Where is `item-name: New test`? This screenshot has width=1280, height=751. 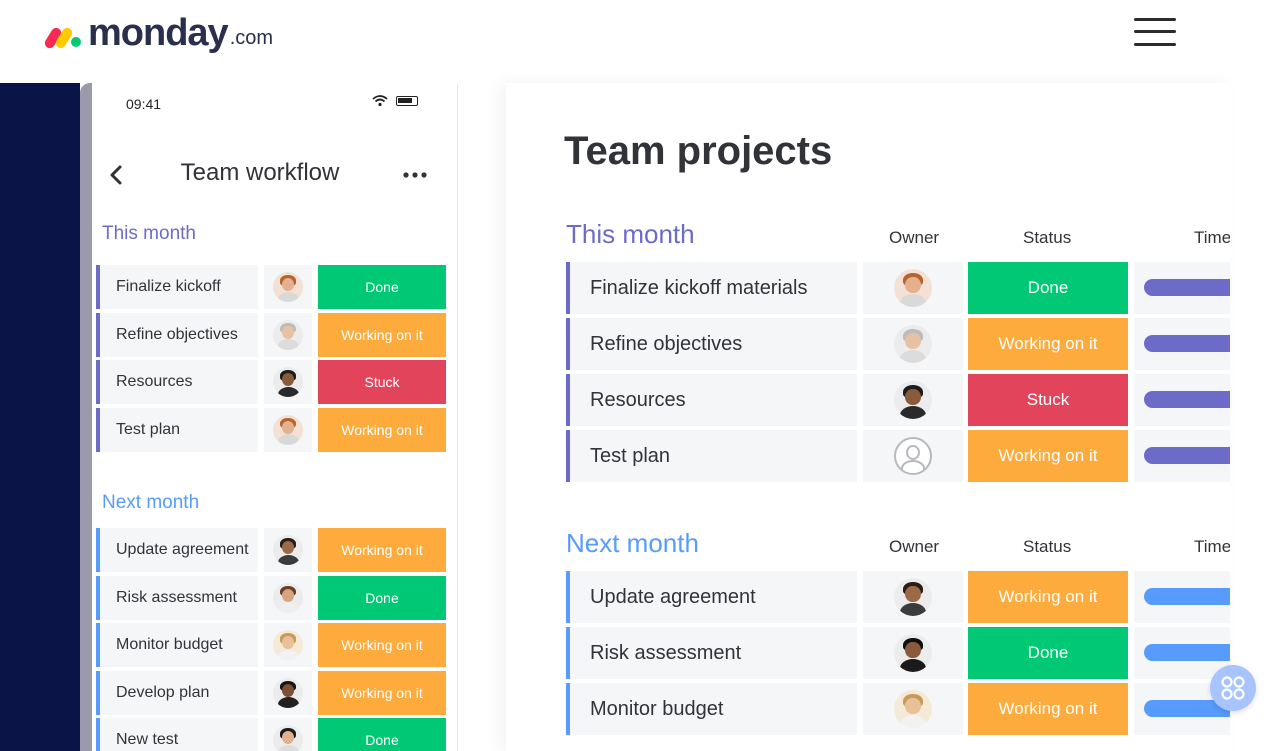
item-name: New test is located at coordinates (177, 734).